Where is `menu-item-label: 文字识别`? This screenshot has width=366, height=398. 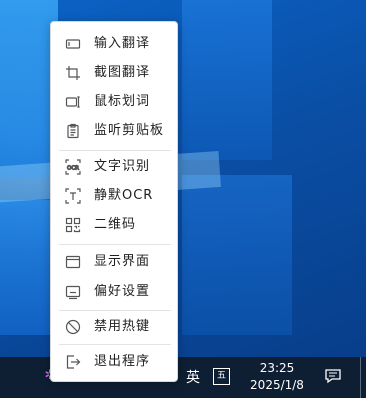
menu-item-label: 文字识别 is located at coordinates (122, 166).